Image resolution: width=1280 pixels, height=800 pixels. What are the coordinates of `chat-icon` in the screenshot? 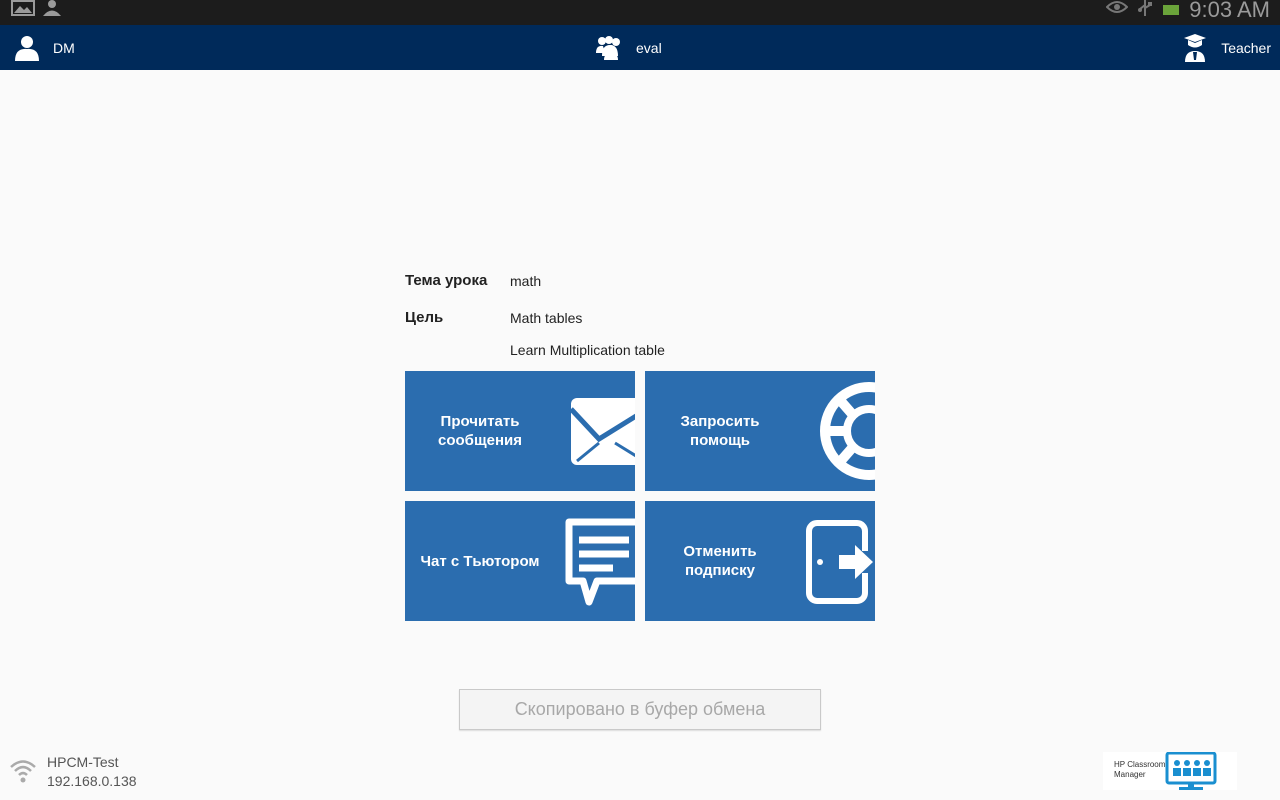 It's located at (595, 561).